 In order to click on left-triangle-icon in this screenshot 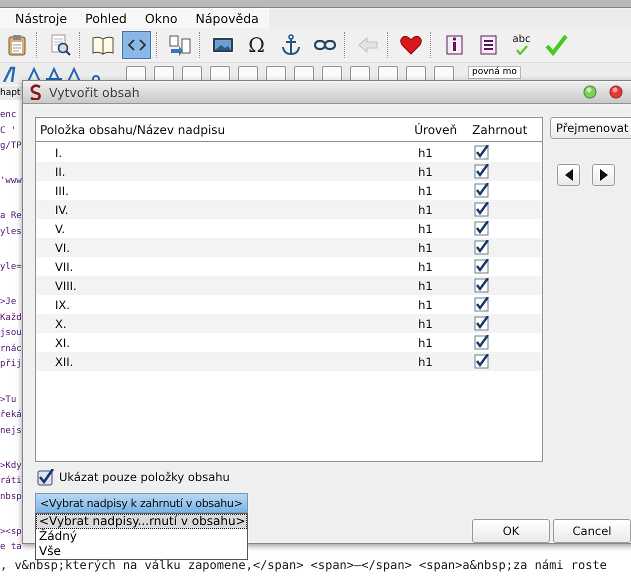, I will do `click(568, 175)`.